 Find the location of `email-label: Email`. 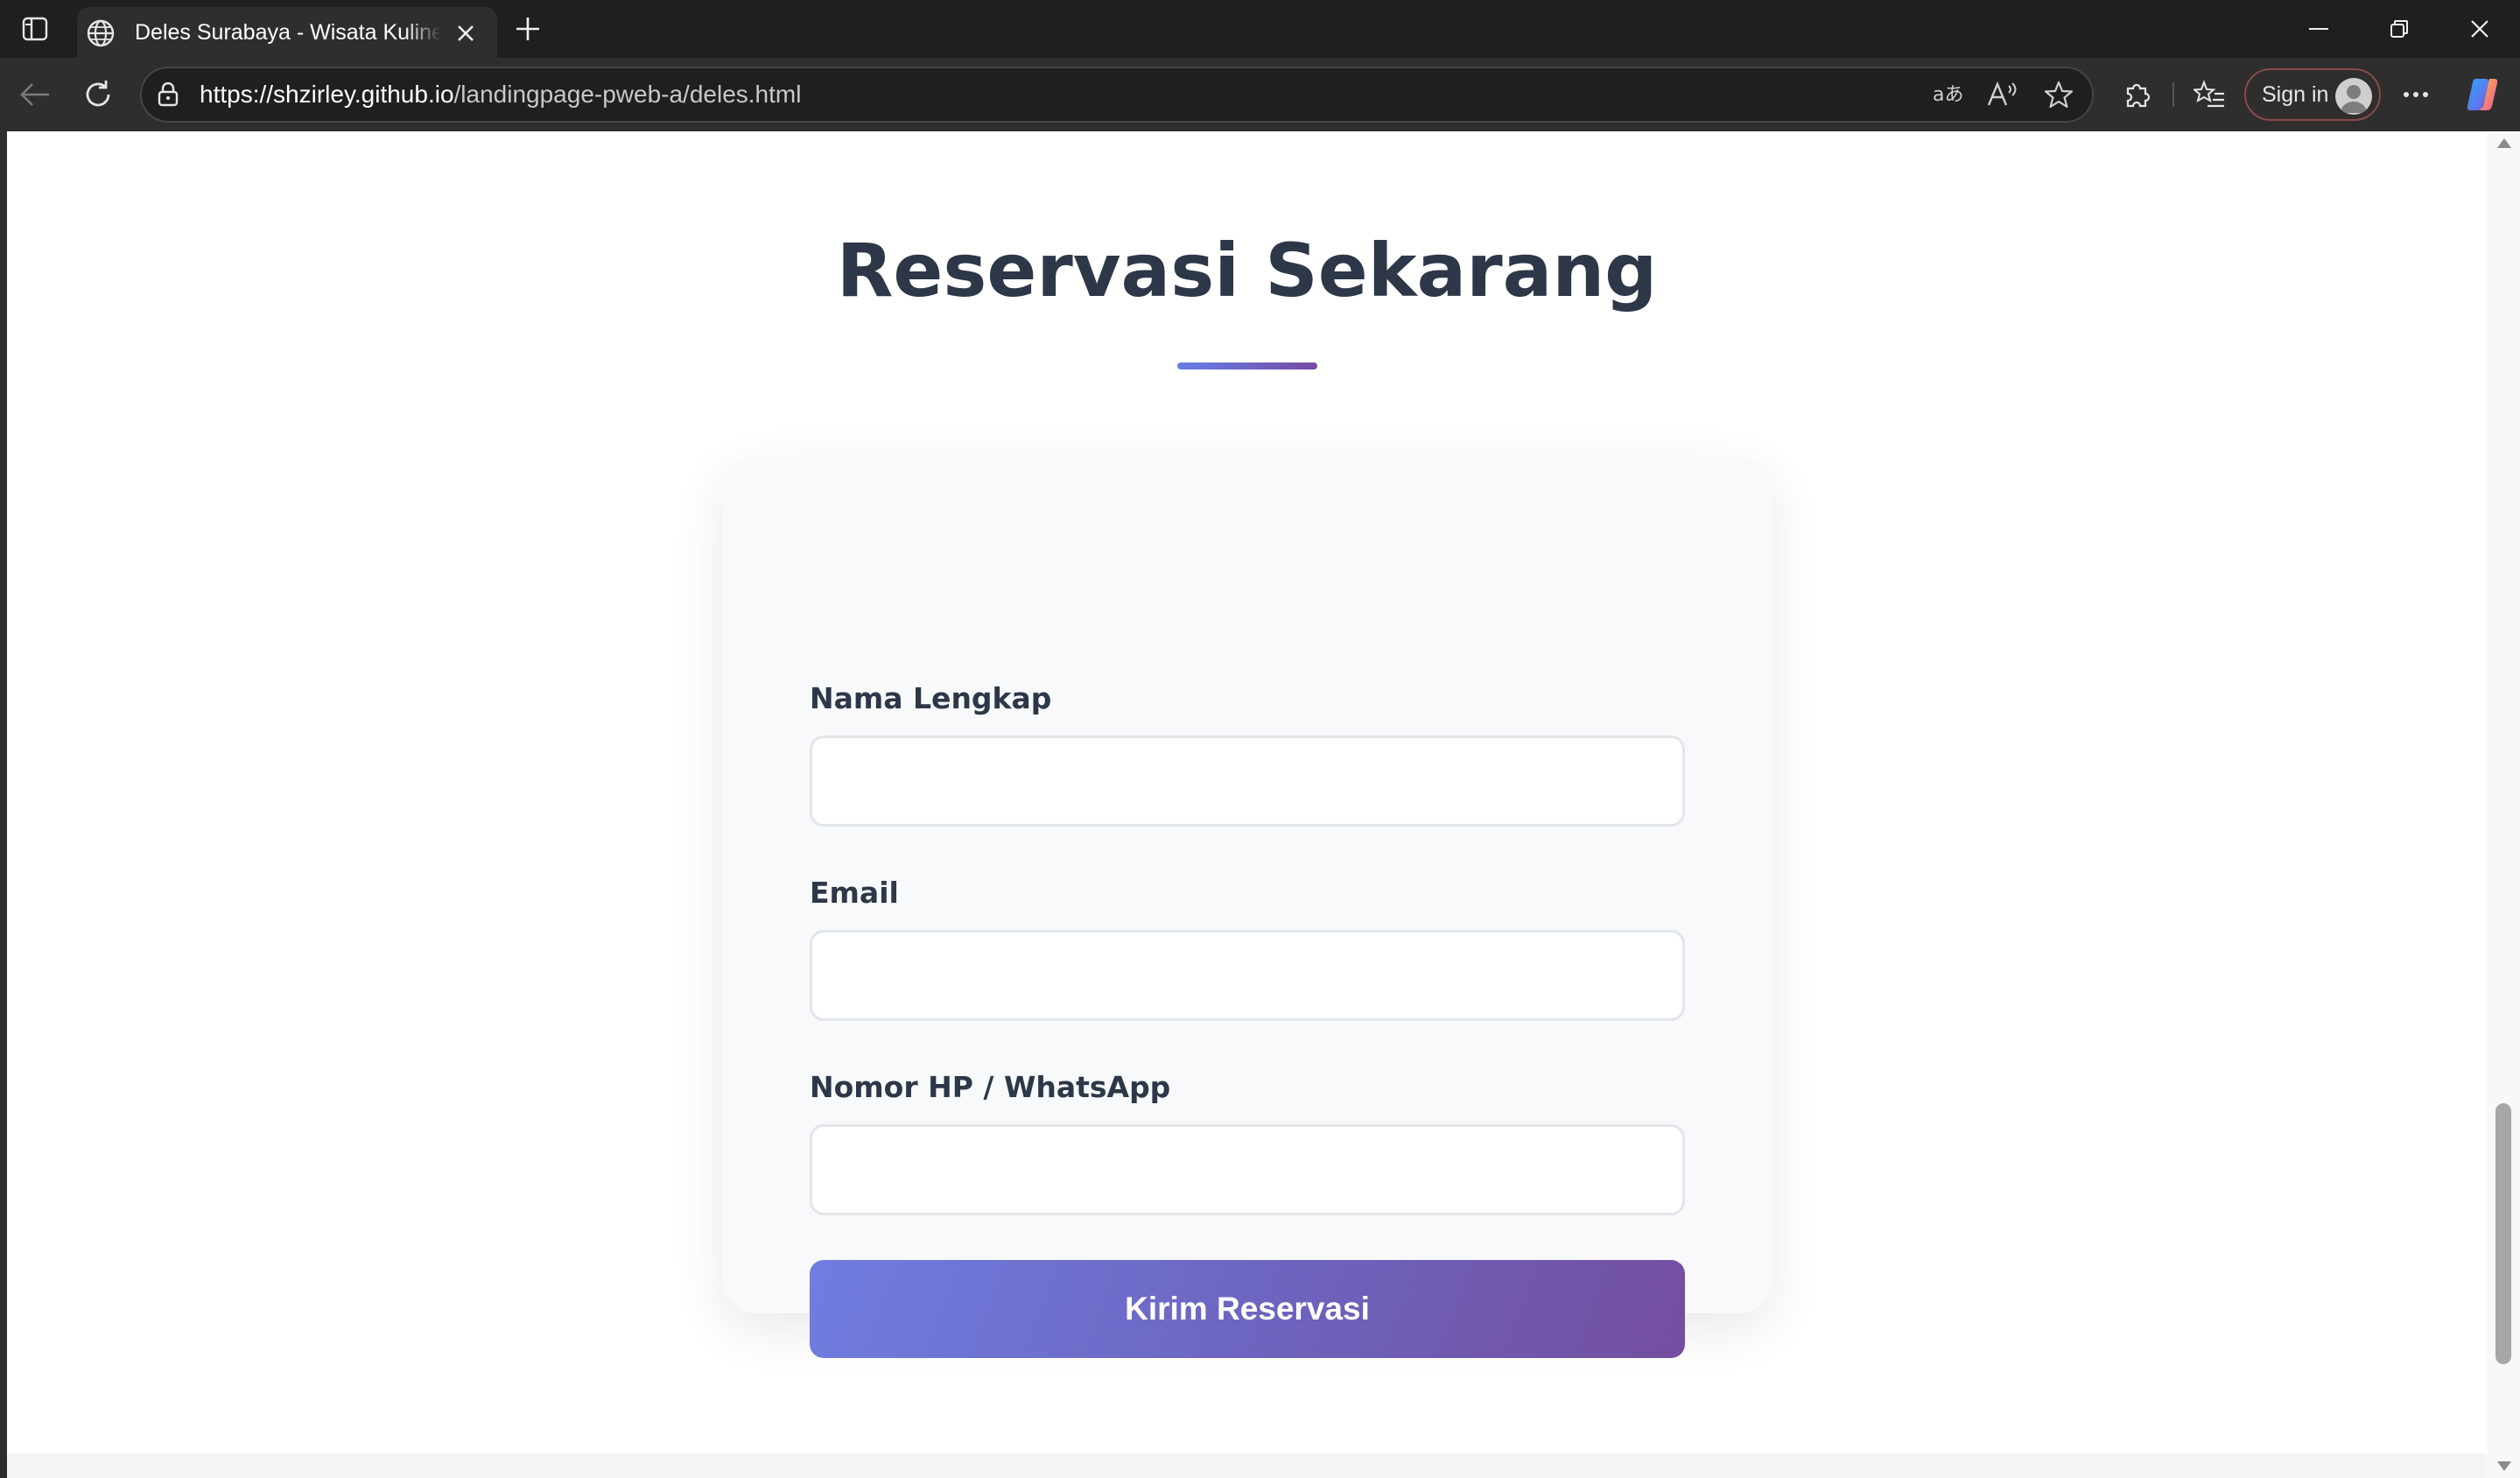

email-label: Email is located at coordinates (854, 893).